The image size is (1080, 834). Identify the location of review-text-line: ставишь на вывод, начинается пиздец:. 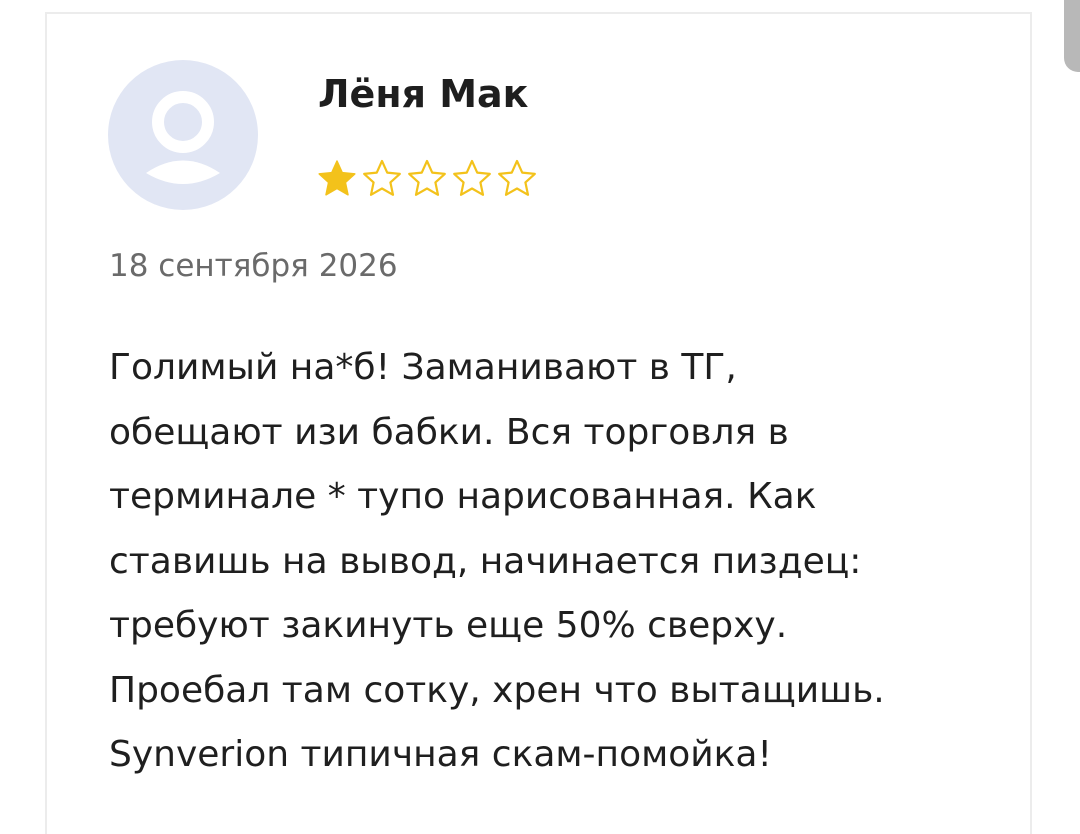
(485, 561).